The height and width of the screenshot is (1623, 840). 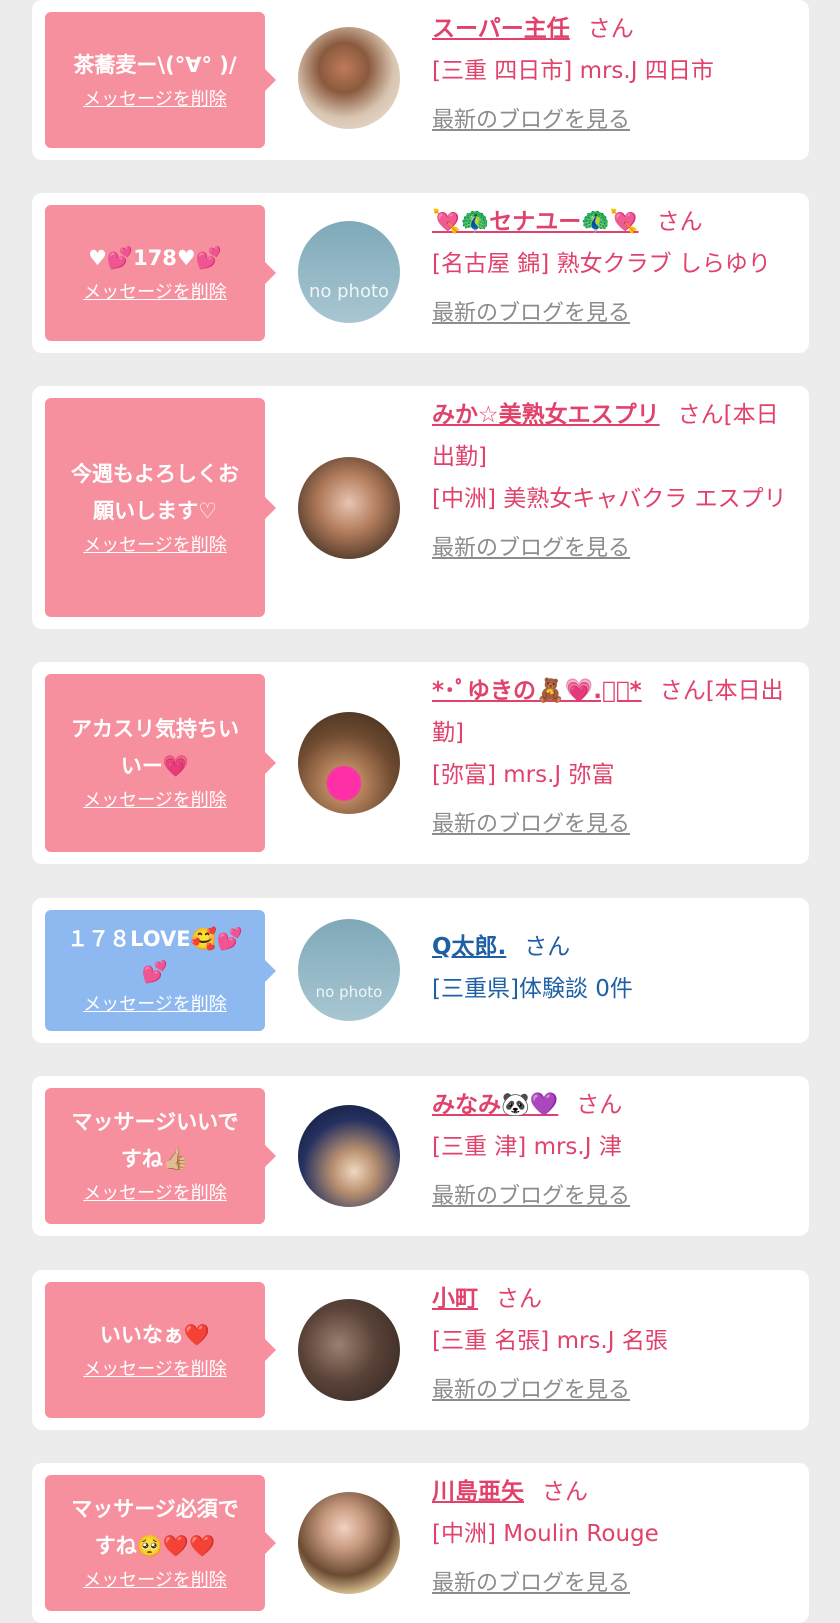 I want to click on message-text: 茶蕎麦ー\(°∀° )/, so click(x=155, y=64).